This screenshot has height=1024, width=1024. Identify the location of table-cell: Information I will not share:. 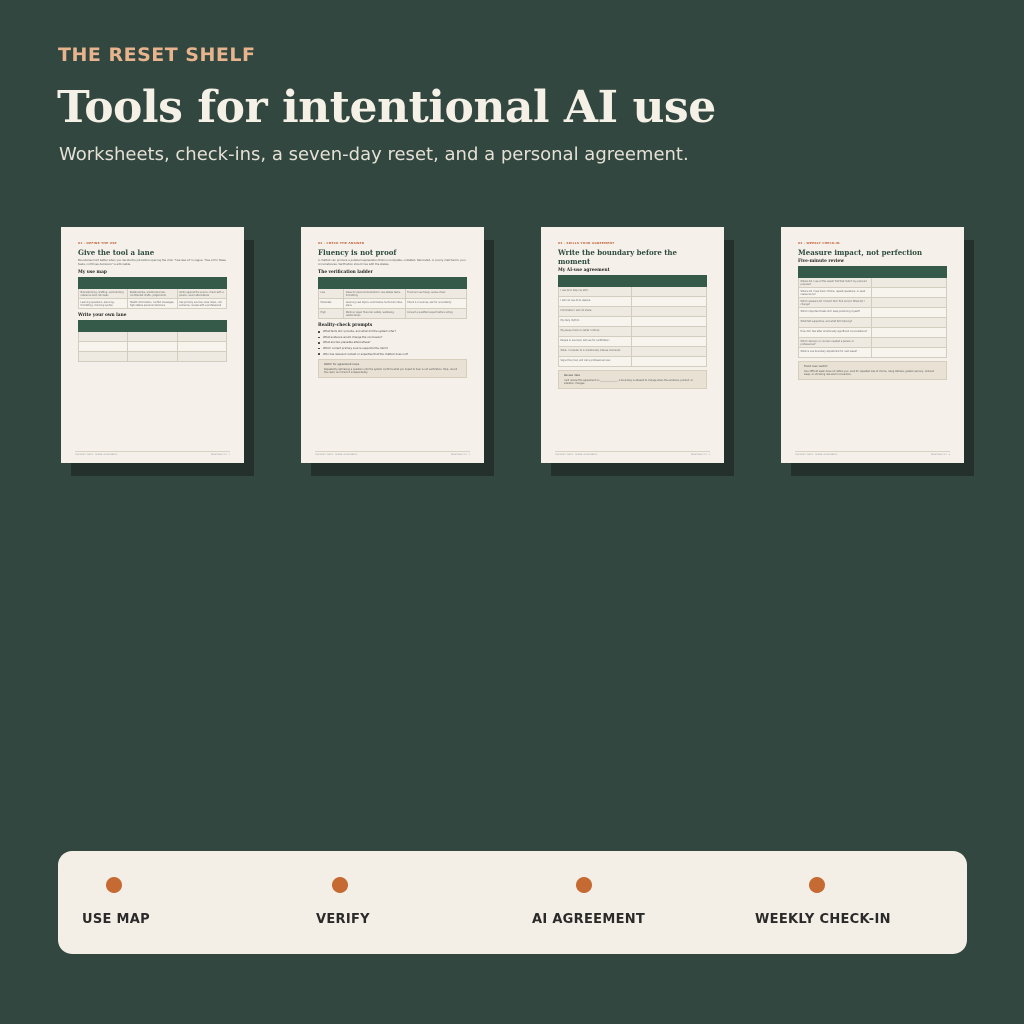
(595, 311).